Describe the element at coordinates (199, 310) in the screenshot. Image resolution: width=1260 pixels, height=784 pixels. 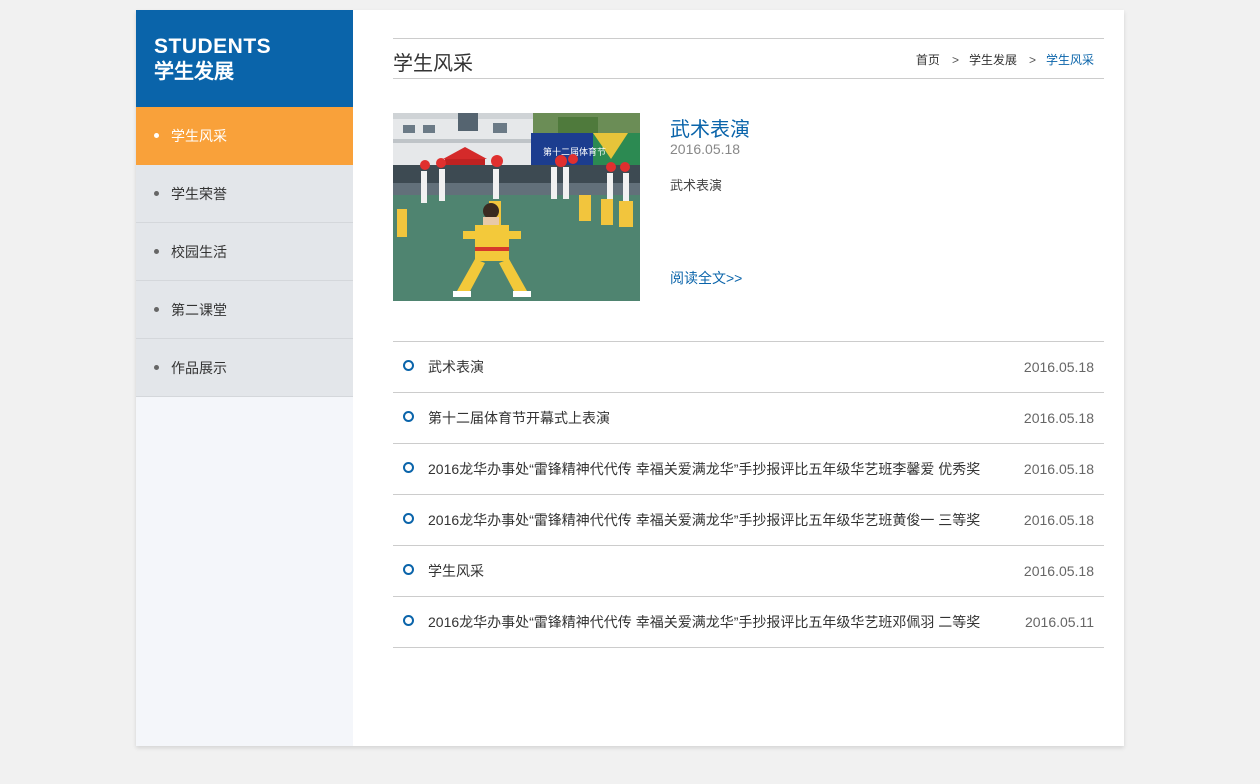
I see `sidebar-item-label: 第二课堂` at that location.